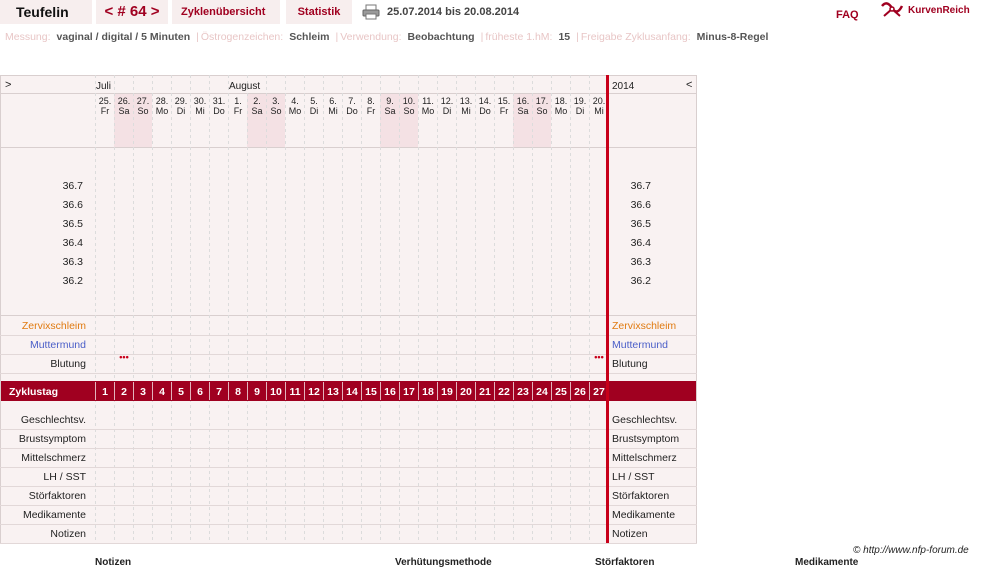 Image resolution: width=981 pixels, height=568 pixels. I want to click on extra-row-label: Störfaktoren, so click(57, 496).